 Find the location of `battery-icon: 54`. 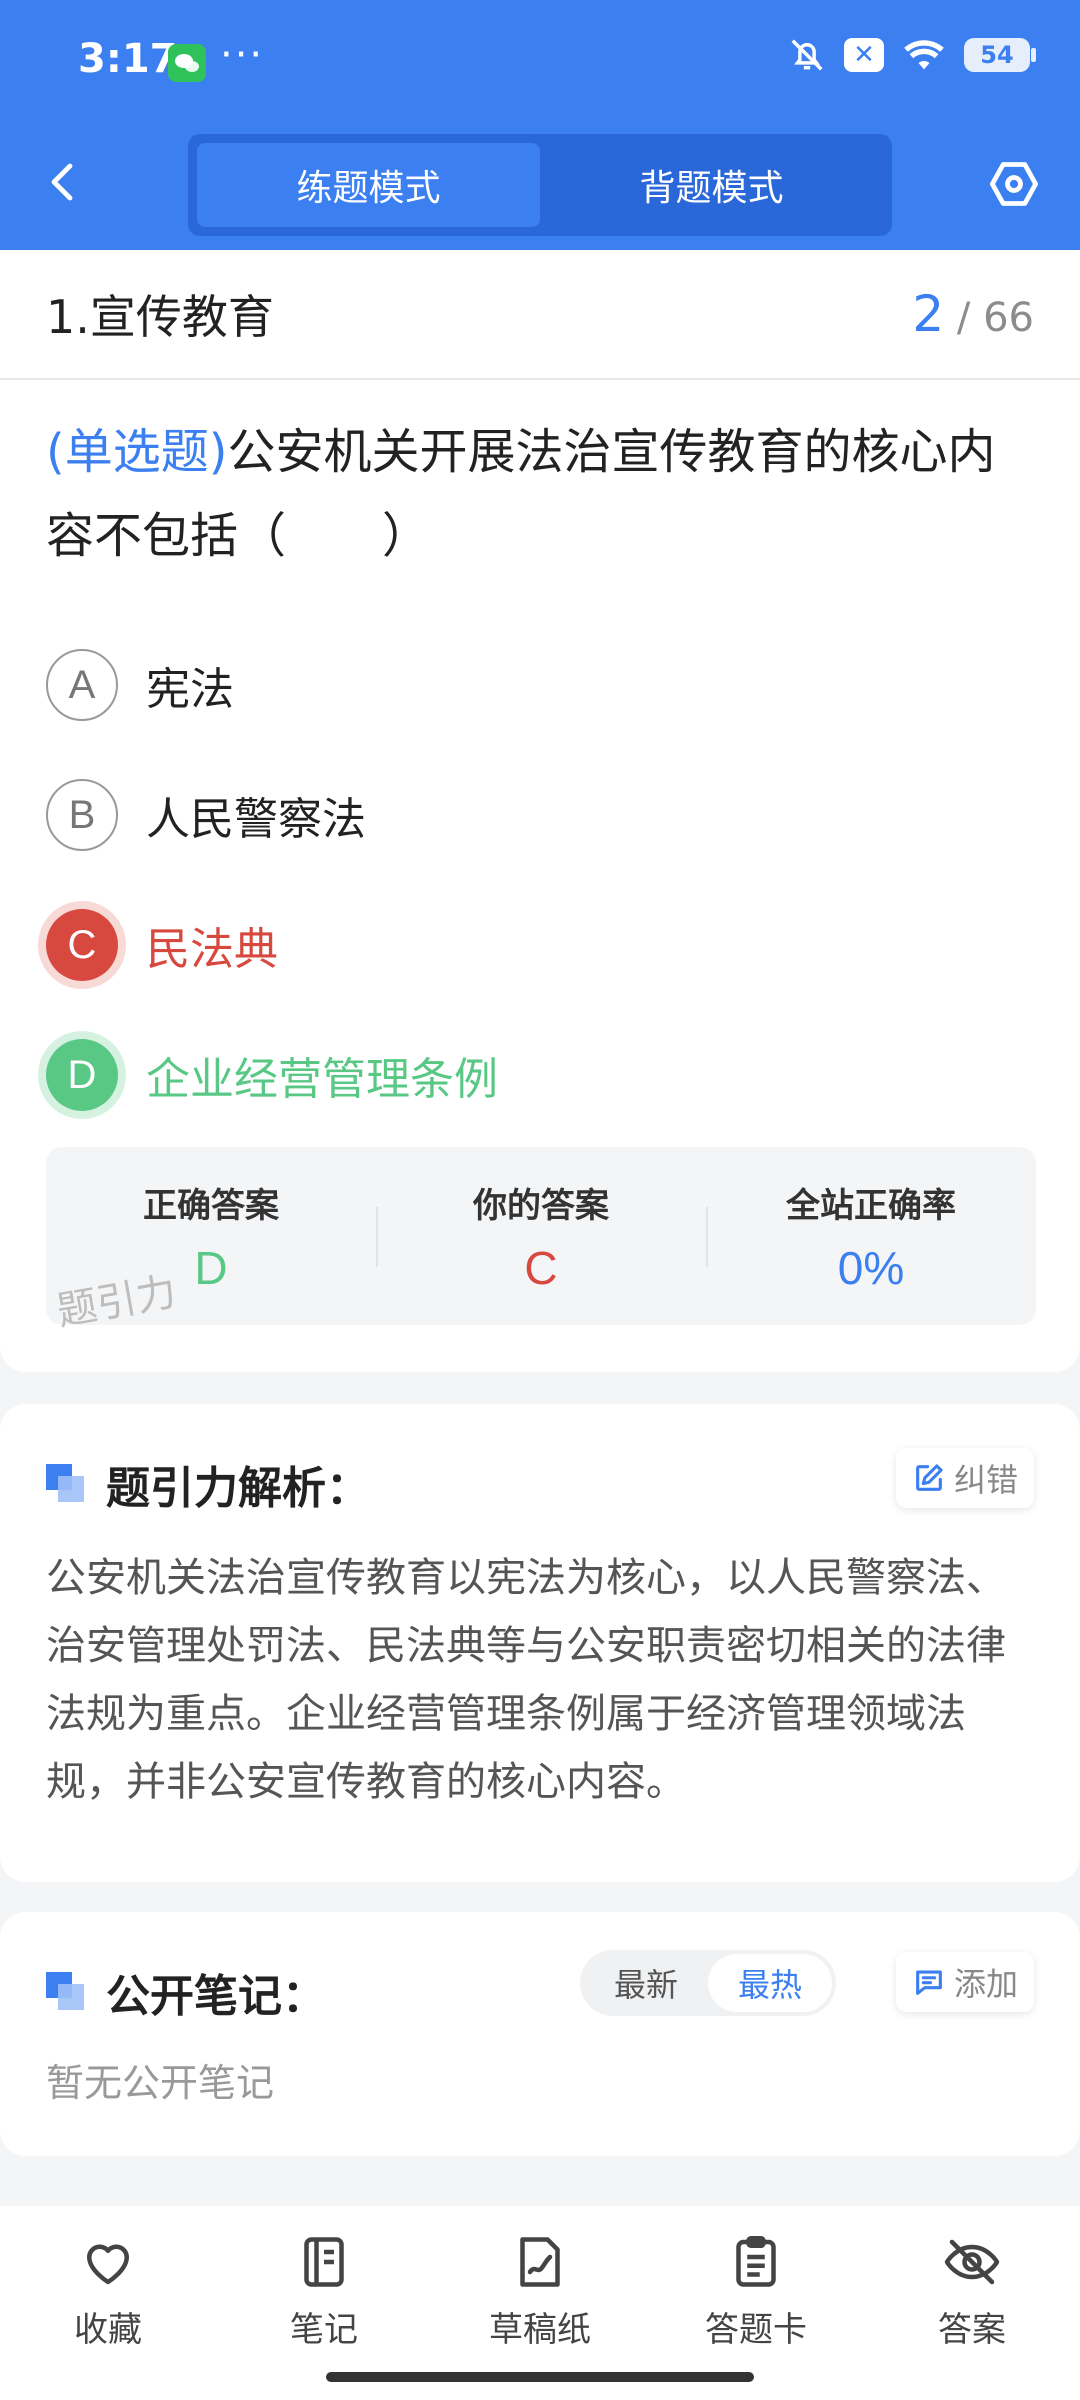

battery-icon: 54 is located at coordinates (1000, 55).